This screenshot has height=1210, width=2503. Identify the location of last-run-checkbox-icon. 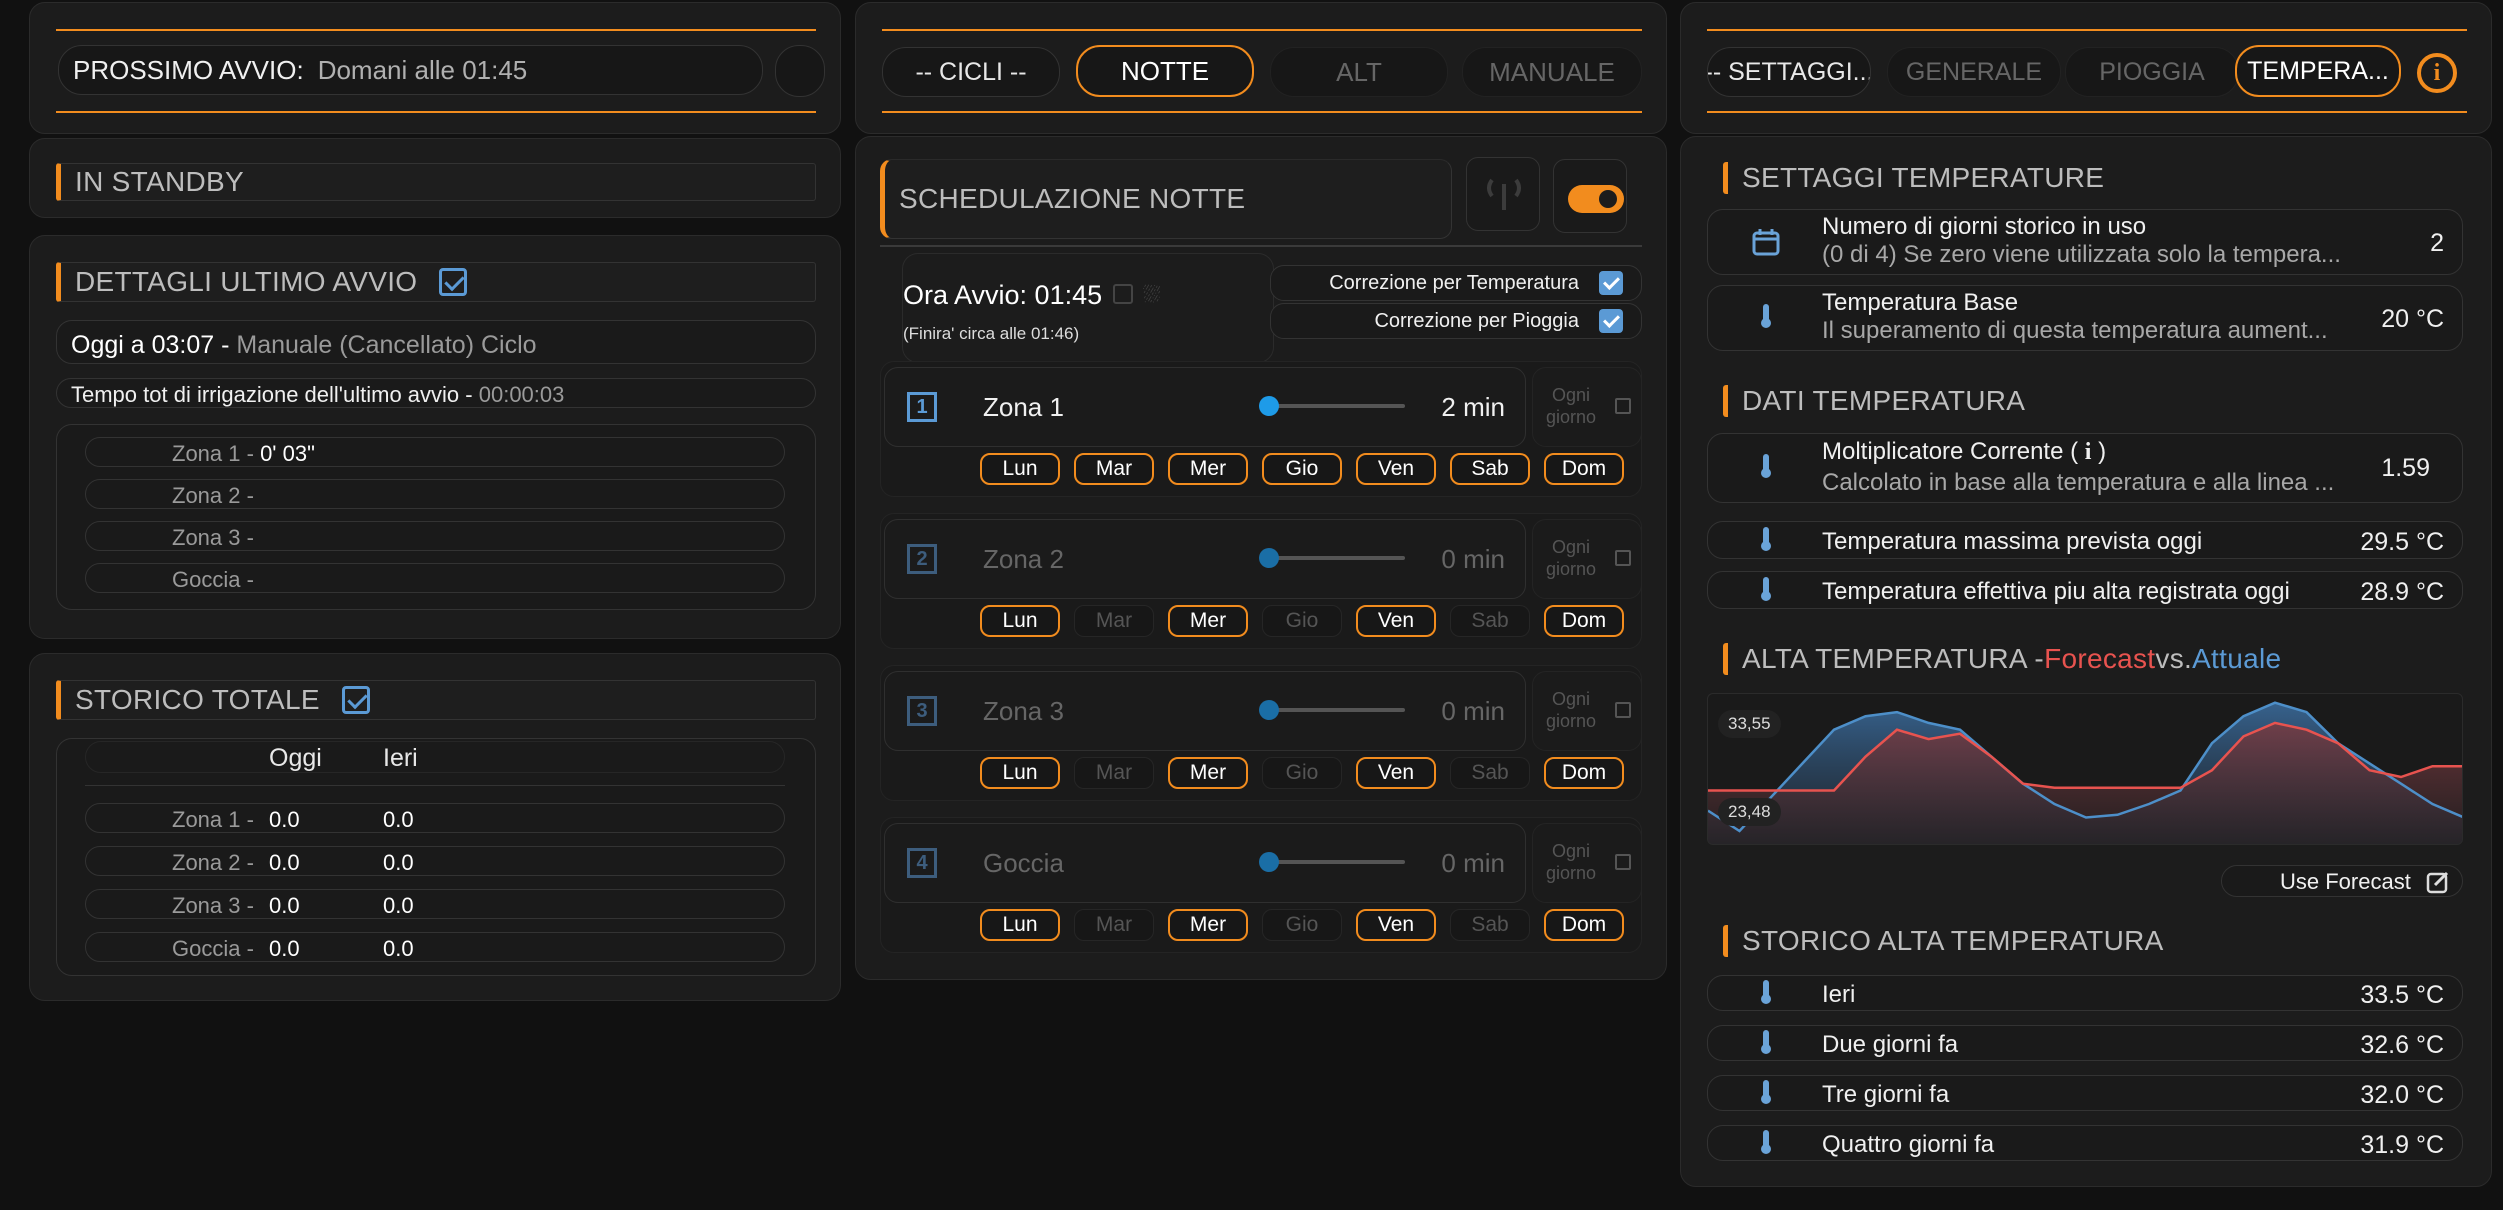
(453, 282).